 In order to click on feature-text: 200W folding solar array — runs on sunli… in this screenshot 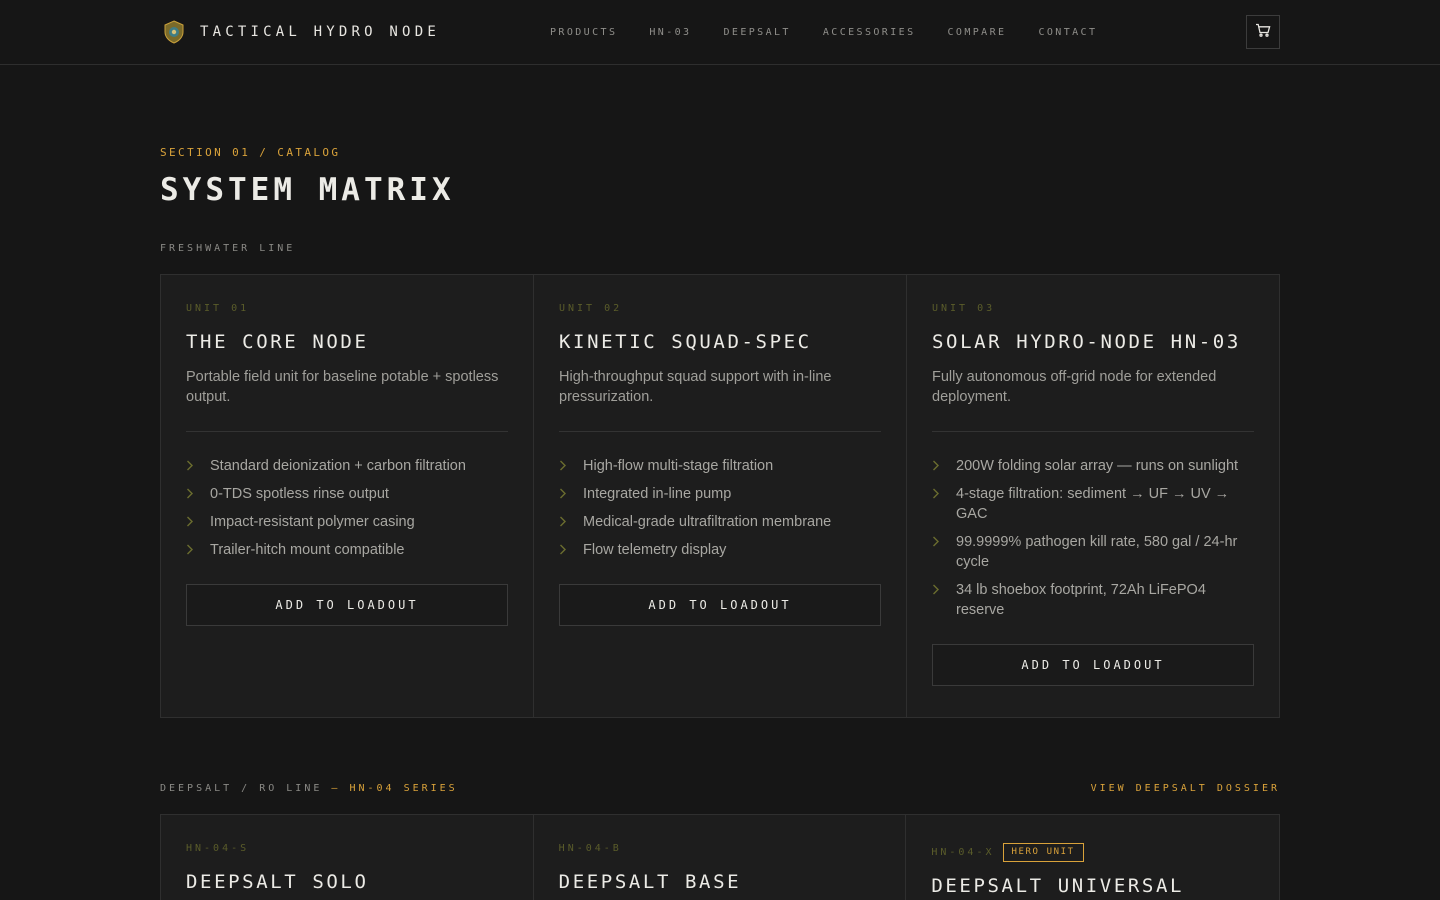, I will do `click(1097, 466)`.